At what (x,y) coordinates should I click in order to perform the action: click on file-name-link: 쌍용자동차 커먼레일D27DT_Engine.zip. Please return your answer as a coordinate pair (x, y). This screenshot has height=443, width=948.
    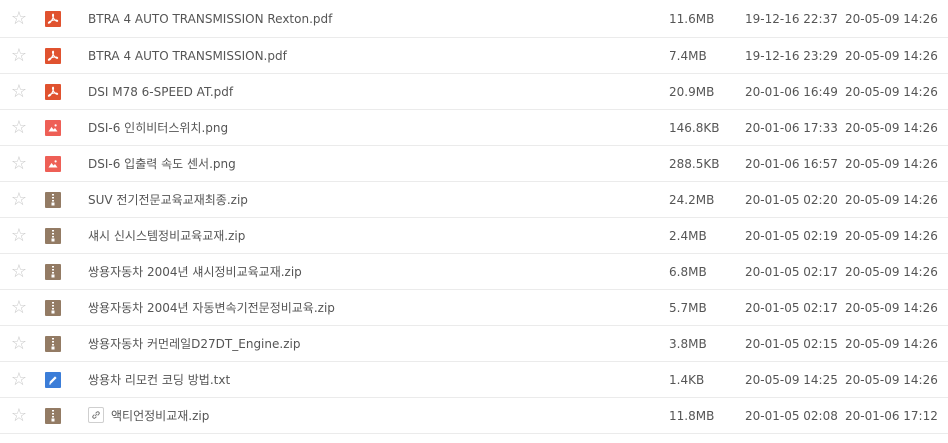
    Looking at the image, I should click on (194, 343).